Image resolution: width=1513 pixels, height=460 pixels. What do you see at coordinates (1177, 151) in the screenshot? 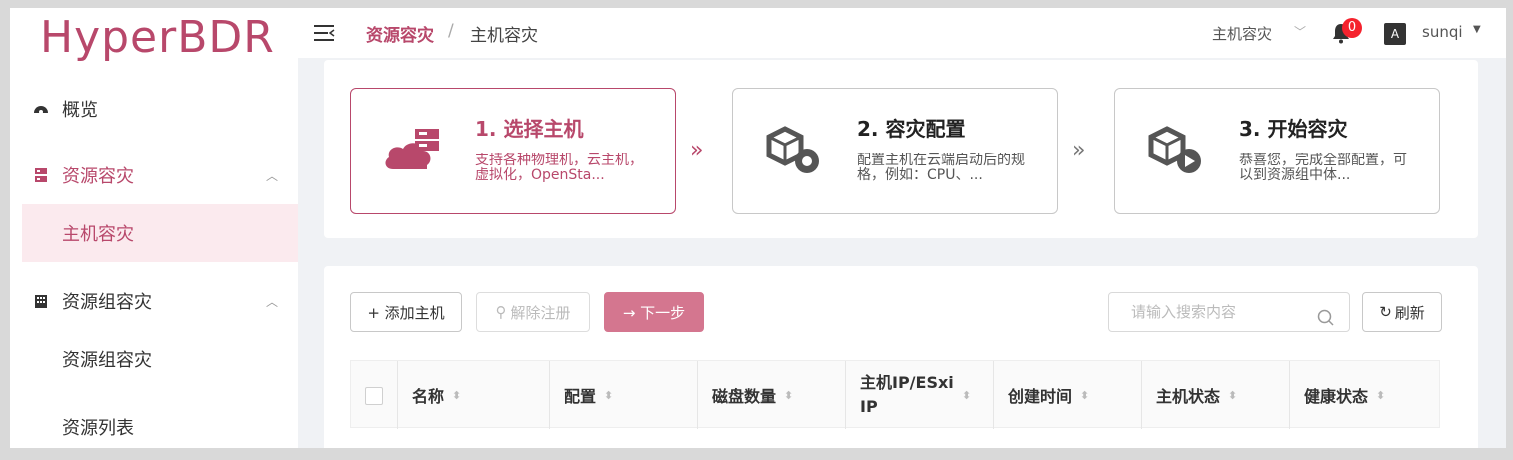
I see `cube-play-icon` at bounding box center [1177, 151].